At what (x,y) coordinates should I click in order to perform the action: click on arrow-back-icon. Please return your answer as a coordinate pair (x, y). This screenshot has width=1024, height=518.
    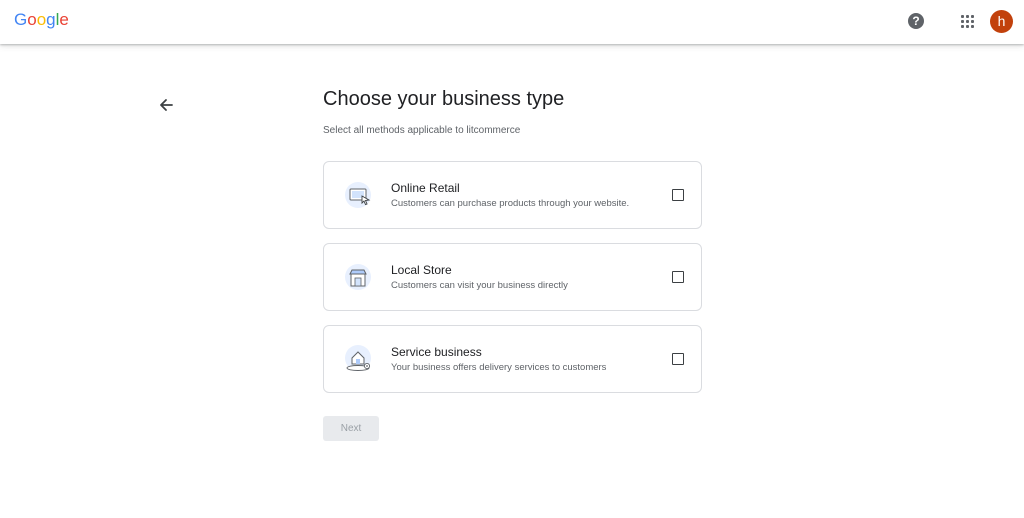
    Looking at the image, I should click on (166, 105).